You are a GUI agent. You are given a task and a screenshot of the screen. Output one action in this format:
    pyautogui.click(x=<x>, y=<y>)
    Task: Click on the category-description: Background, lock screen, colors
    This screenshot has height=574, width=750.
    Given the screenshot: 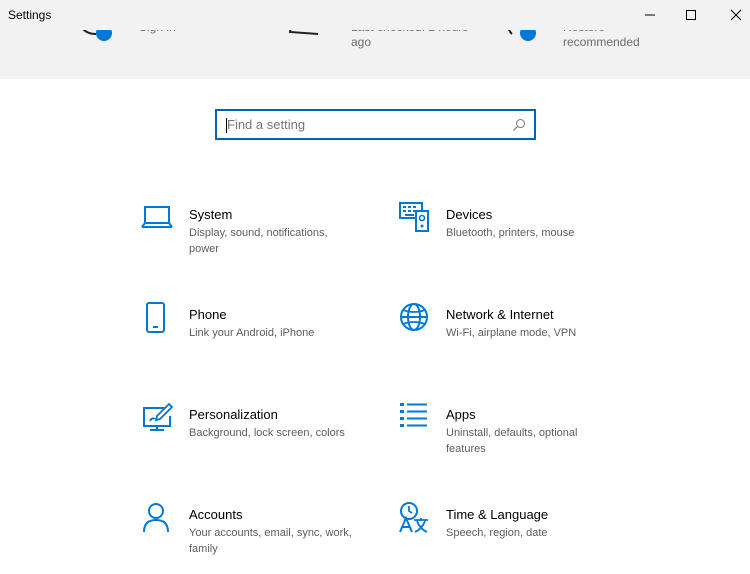 What is the action you would take?
    pyautogui.click(x=267, y=433)
    